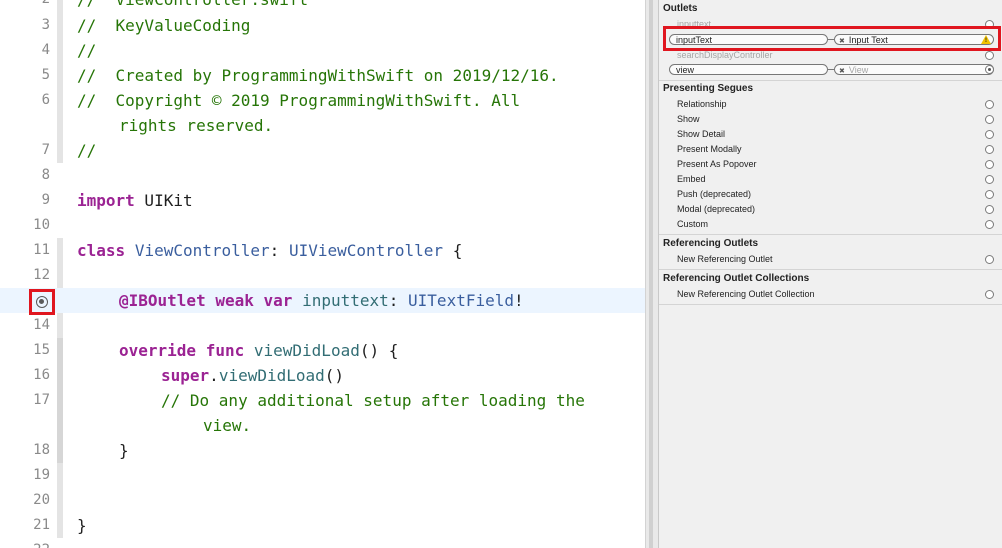 The width and height of the screenshot is (1002, 548). Describe the element at coordinates (163, 200) in the screenshot. I see `code-token: UIKit` at that location.